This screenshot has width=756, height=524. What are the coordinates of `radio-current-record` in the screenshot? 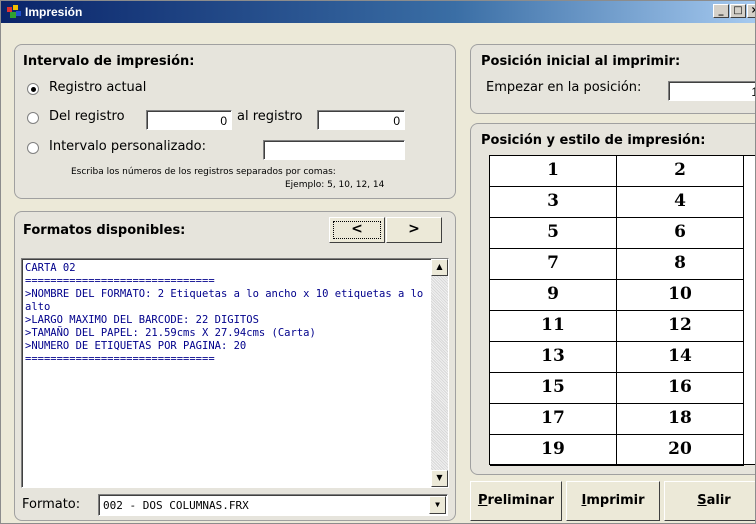 It's located at (33, 89).